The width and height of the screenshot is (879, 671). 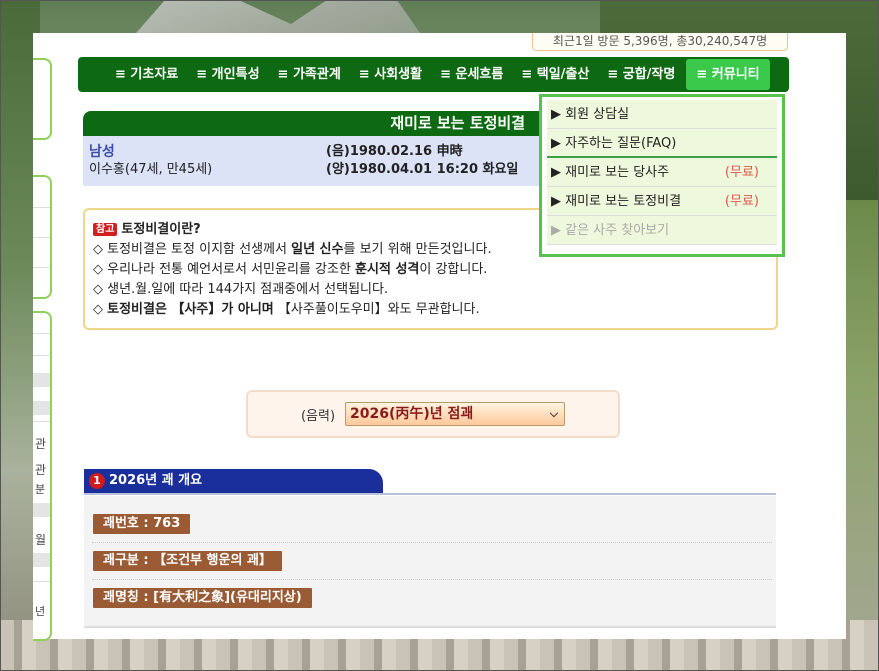 What do you see at coordinates (313, 123) in the screenshot?
I see `page-title: 재미로 보는 토정비결` at bounding box center [313, 123].